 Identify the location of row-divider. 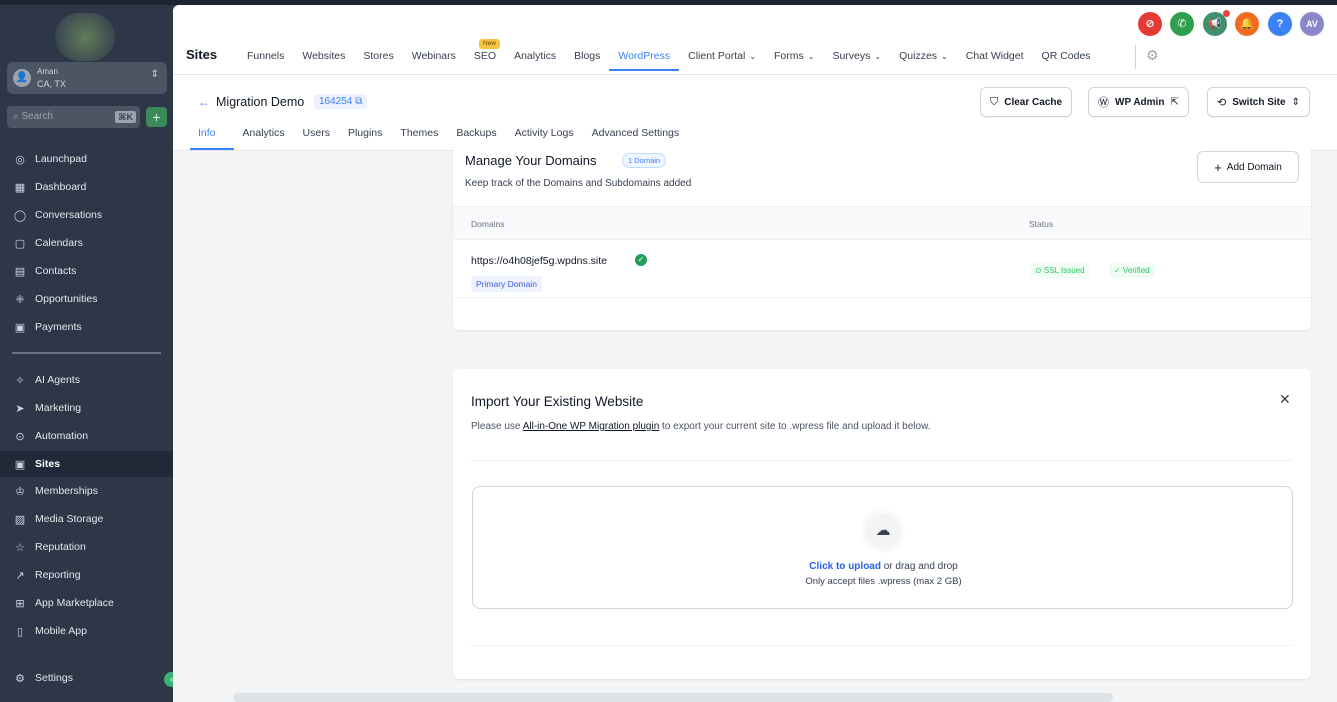
(882, 297).